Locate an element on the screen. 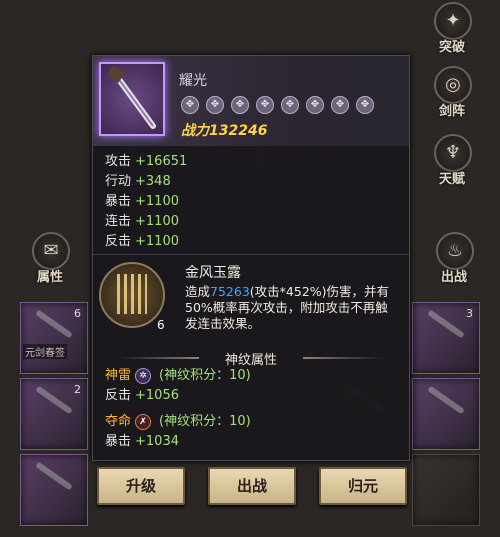  stat-label: 攻击 is located at coordinates (118, 161).